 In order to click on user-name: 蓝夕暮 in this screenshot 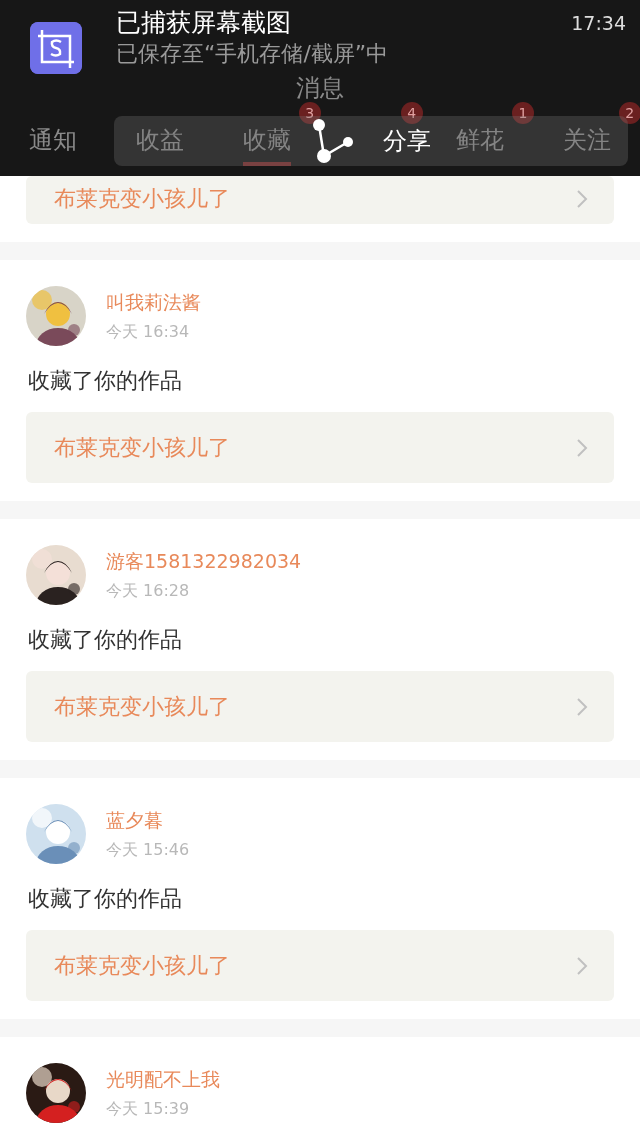, I will do `click(148, 820)`.